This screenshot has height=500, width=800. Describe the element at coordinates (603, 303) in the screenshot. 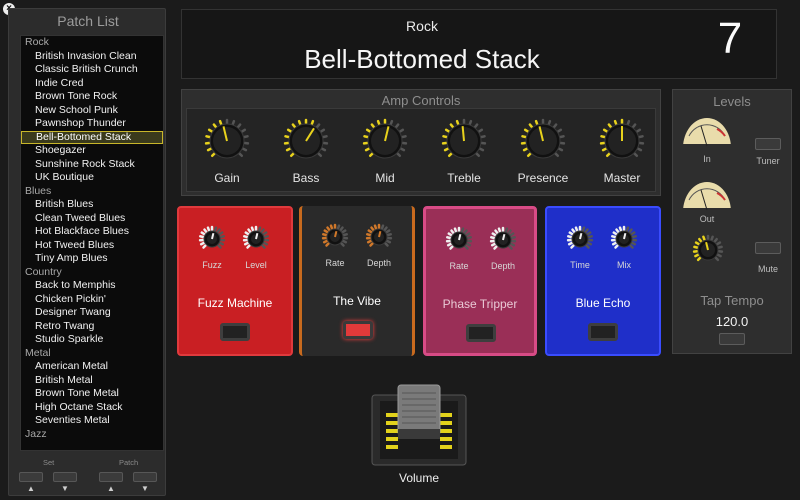

I see `pedal-name: Blue Echo` at that location.